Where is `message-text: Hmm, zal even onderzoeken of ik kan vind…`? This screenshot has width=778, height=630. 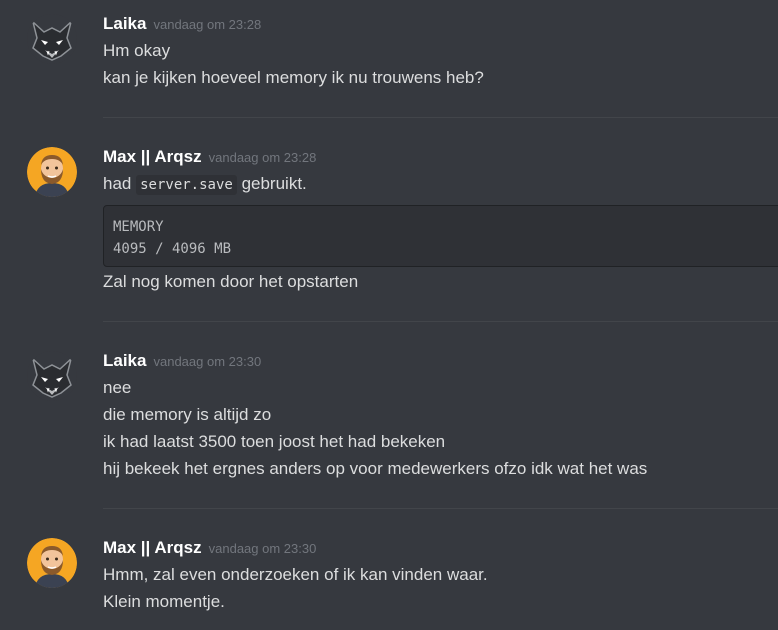 message-text: Hmm, zal even onderzoeken of ik kan vind… is located at coordinates (295, 574).